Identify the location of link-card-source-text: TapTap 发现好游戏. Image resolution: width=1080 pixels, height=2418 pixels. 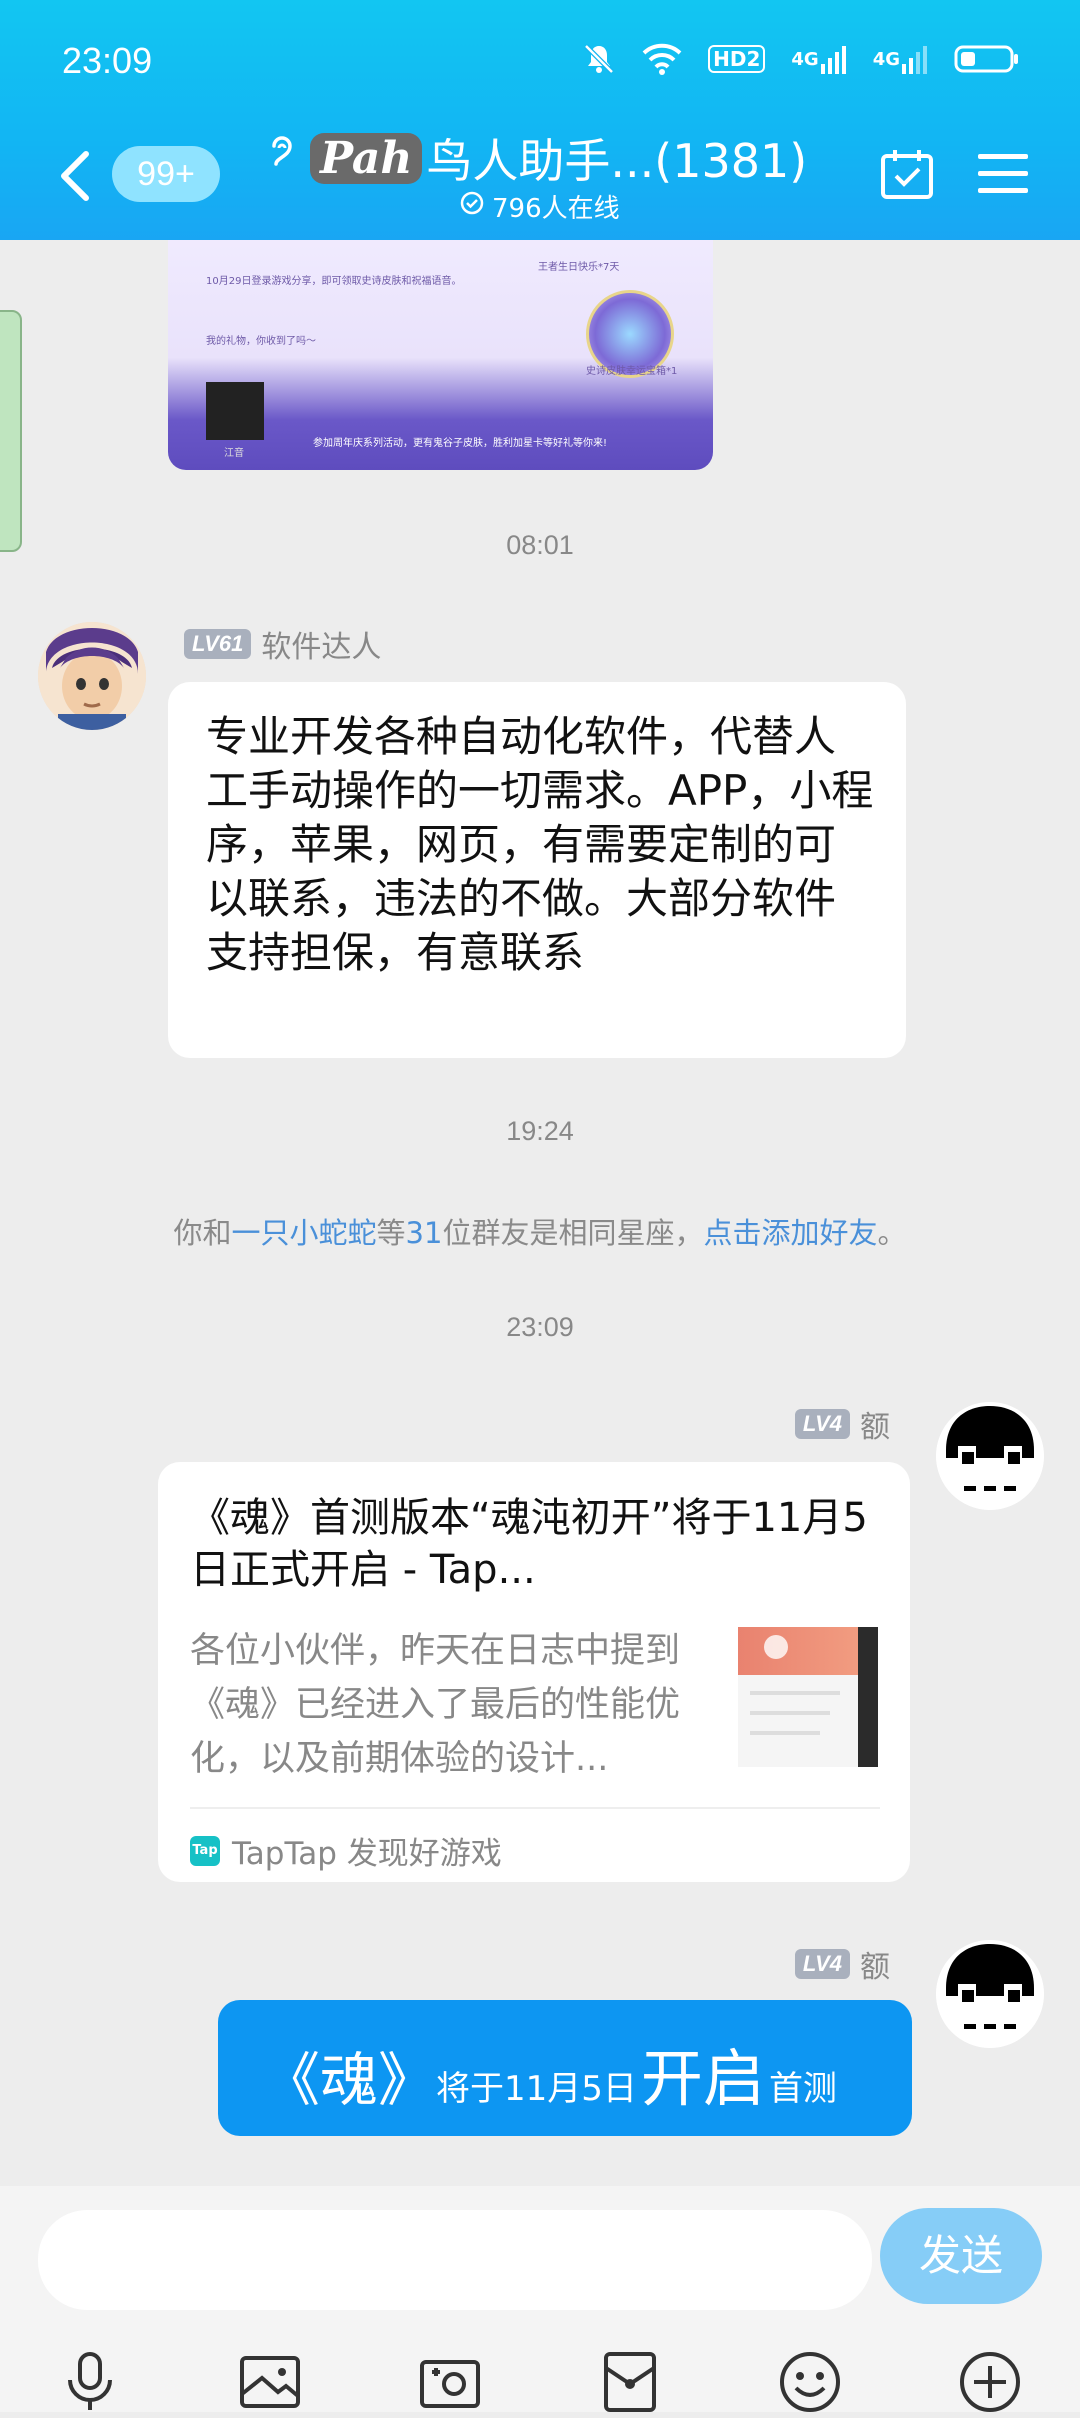
(367, 1854).